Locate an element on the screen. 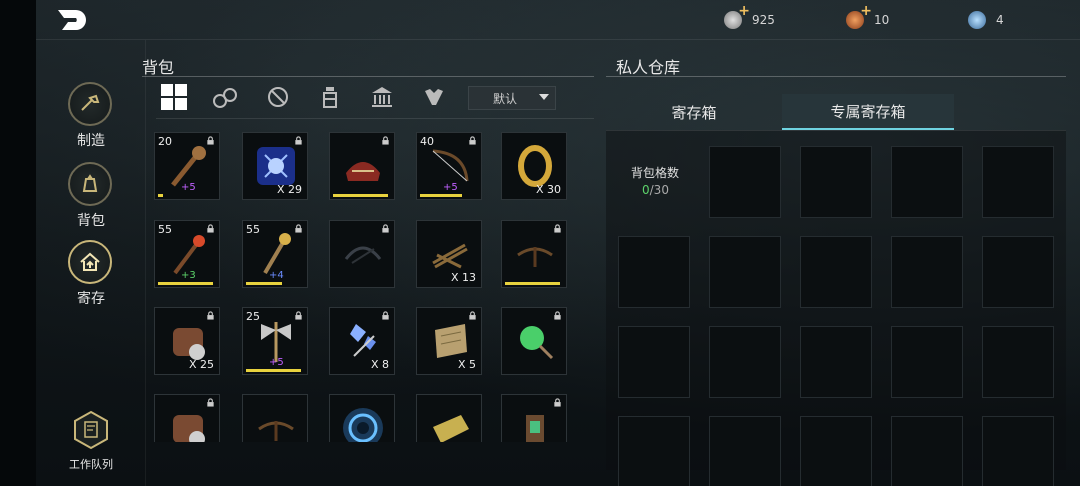 This screenshot has width=1080, height=486. nav-item-deposit: 寄存 is located at coordinates (91, 274).